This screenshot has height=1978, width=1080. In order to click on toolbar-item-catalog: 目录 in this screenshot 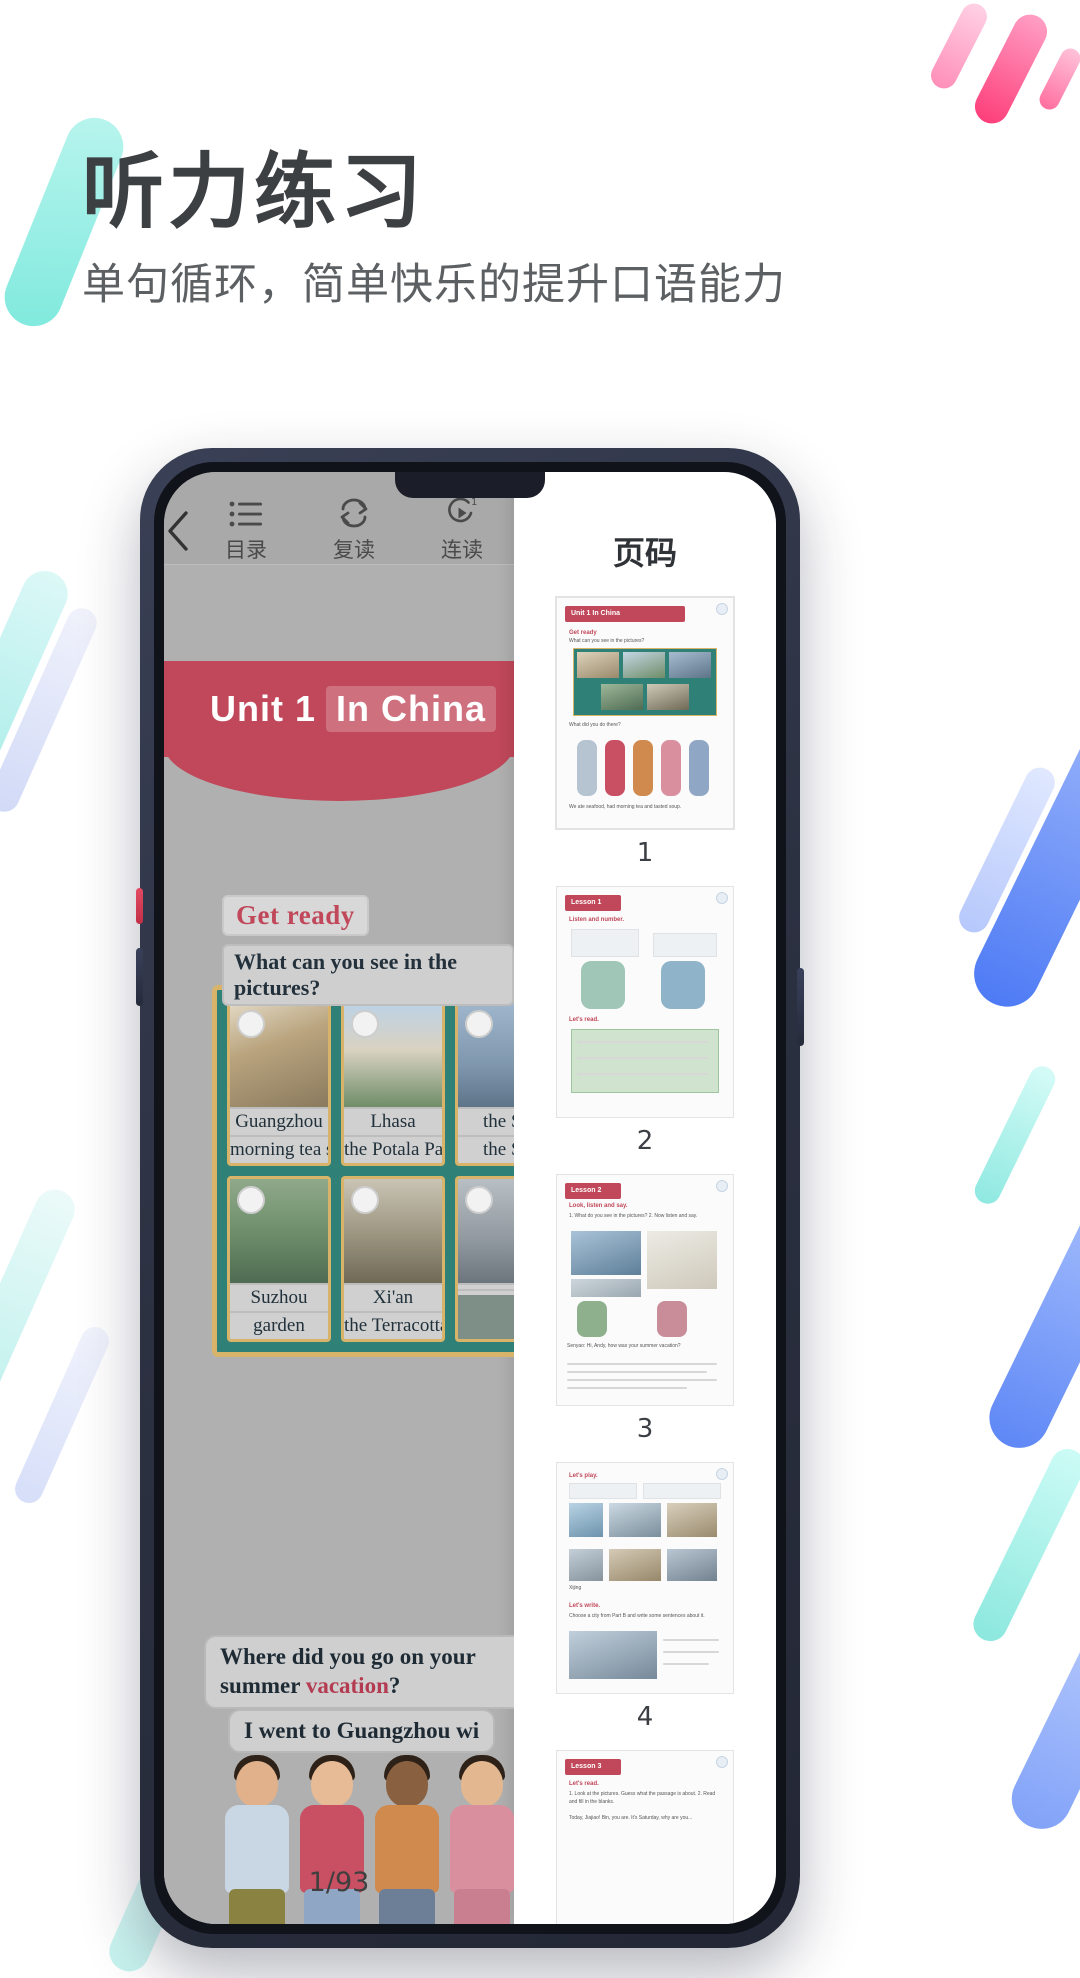, I will do `click(246, 529)`.